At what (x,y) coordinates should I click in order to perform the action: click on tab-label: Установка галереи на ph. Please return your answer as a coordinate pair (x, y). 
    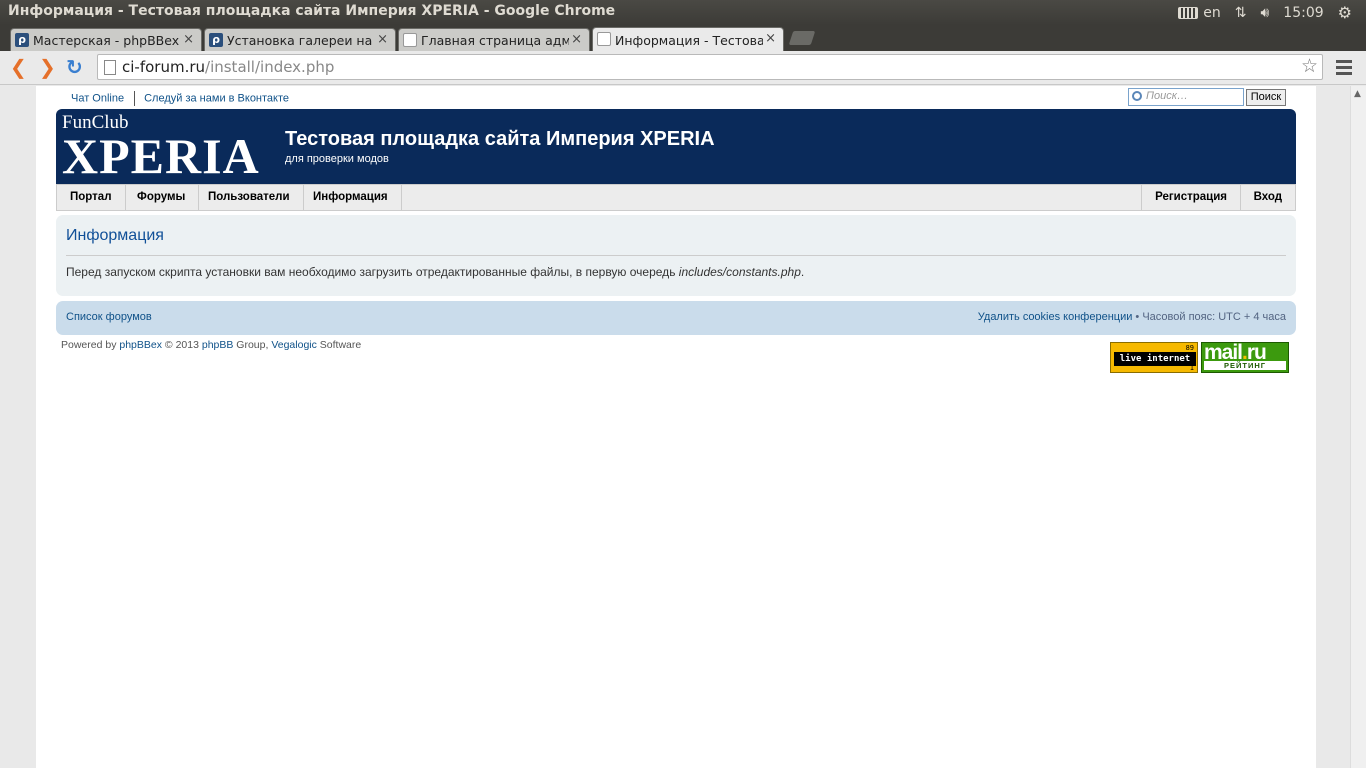
    Looking at the image, I should click on (301, 40).